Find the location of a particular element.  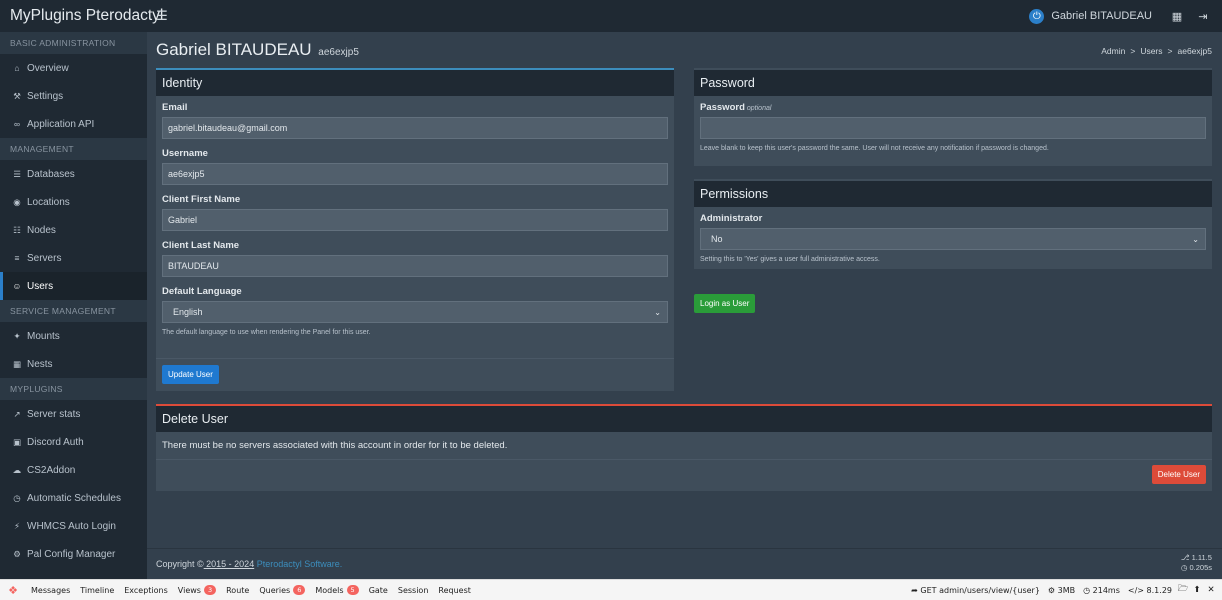

debugbar-tab-request: Request is located at coordinates (454, 590).